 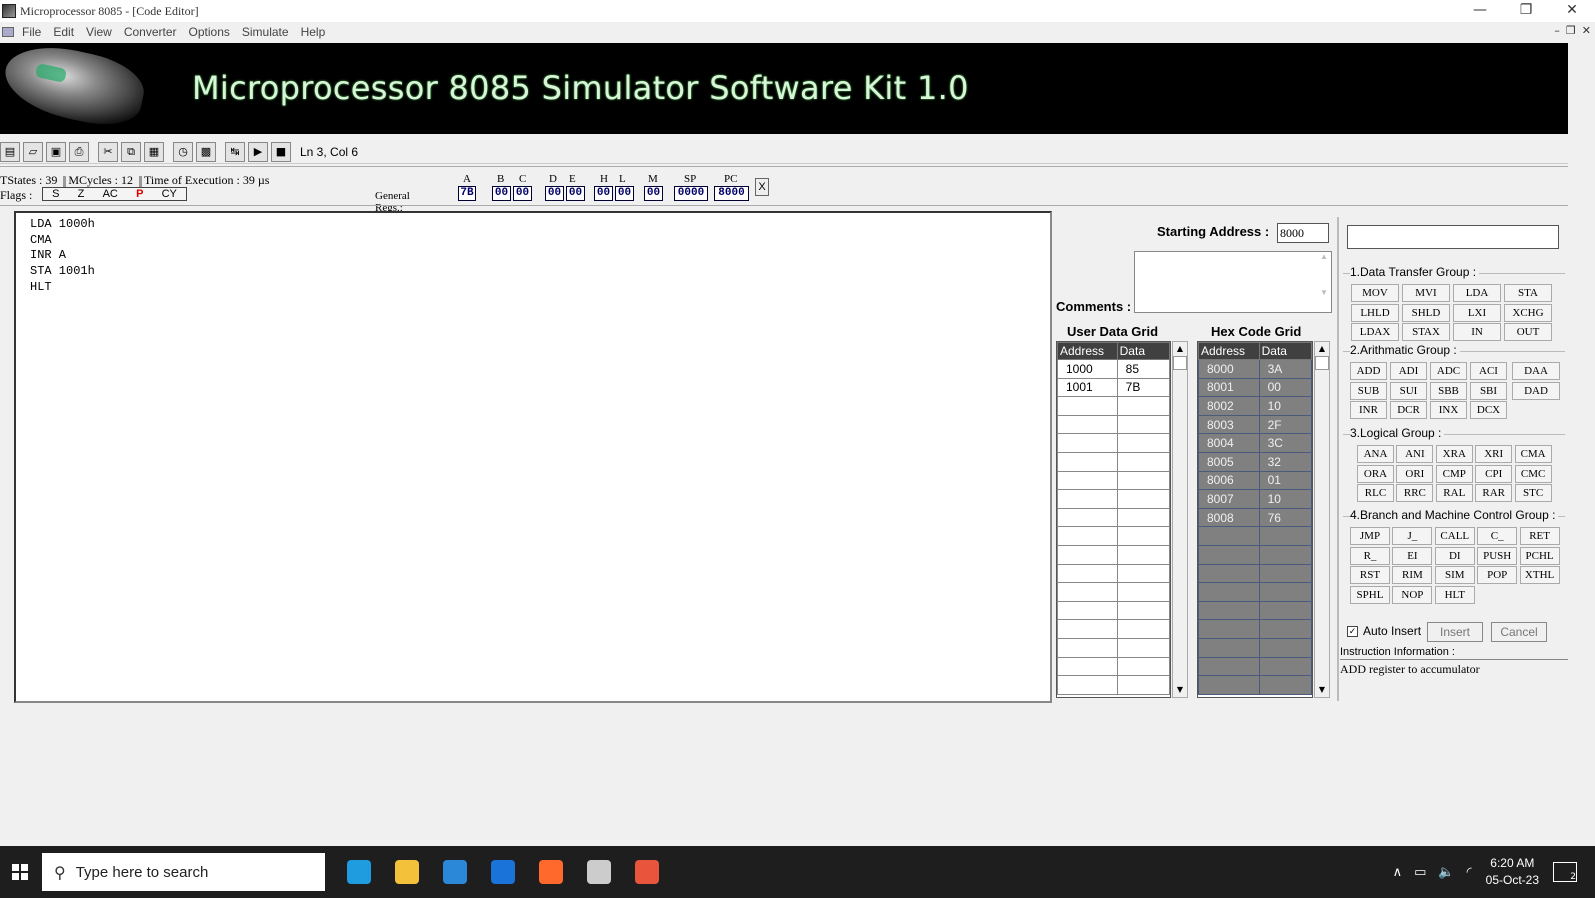 I want to click on hex-grid-row: 8005 32, so click(x=1255, y=461).